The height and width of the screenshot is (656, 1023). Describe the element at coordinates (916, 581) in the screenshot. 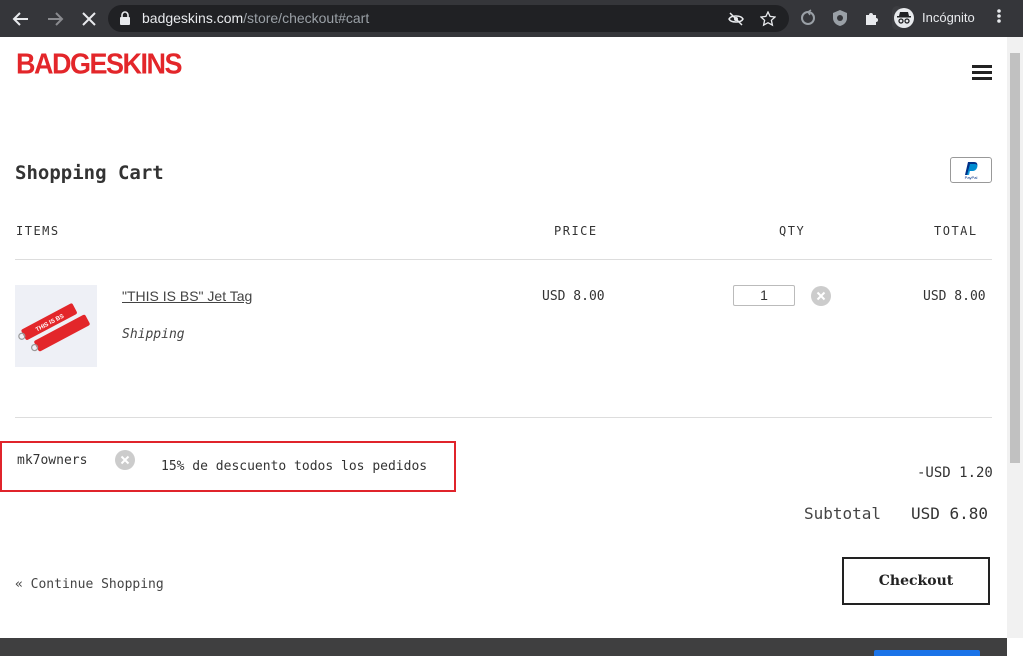

I see `checkout-button: Checkout` at that location.